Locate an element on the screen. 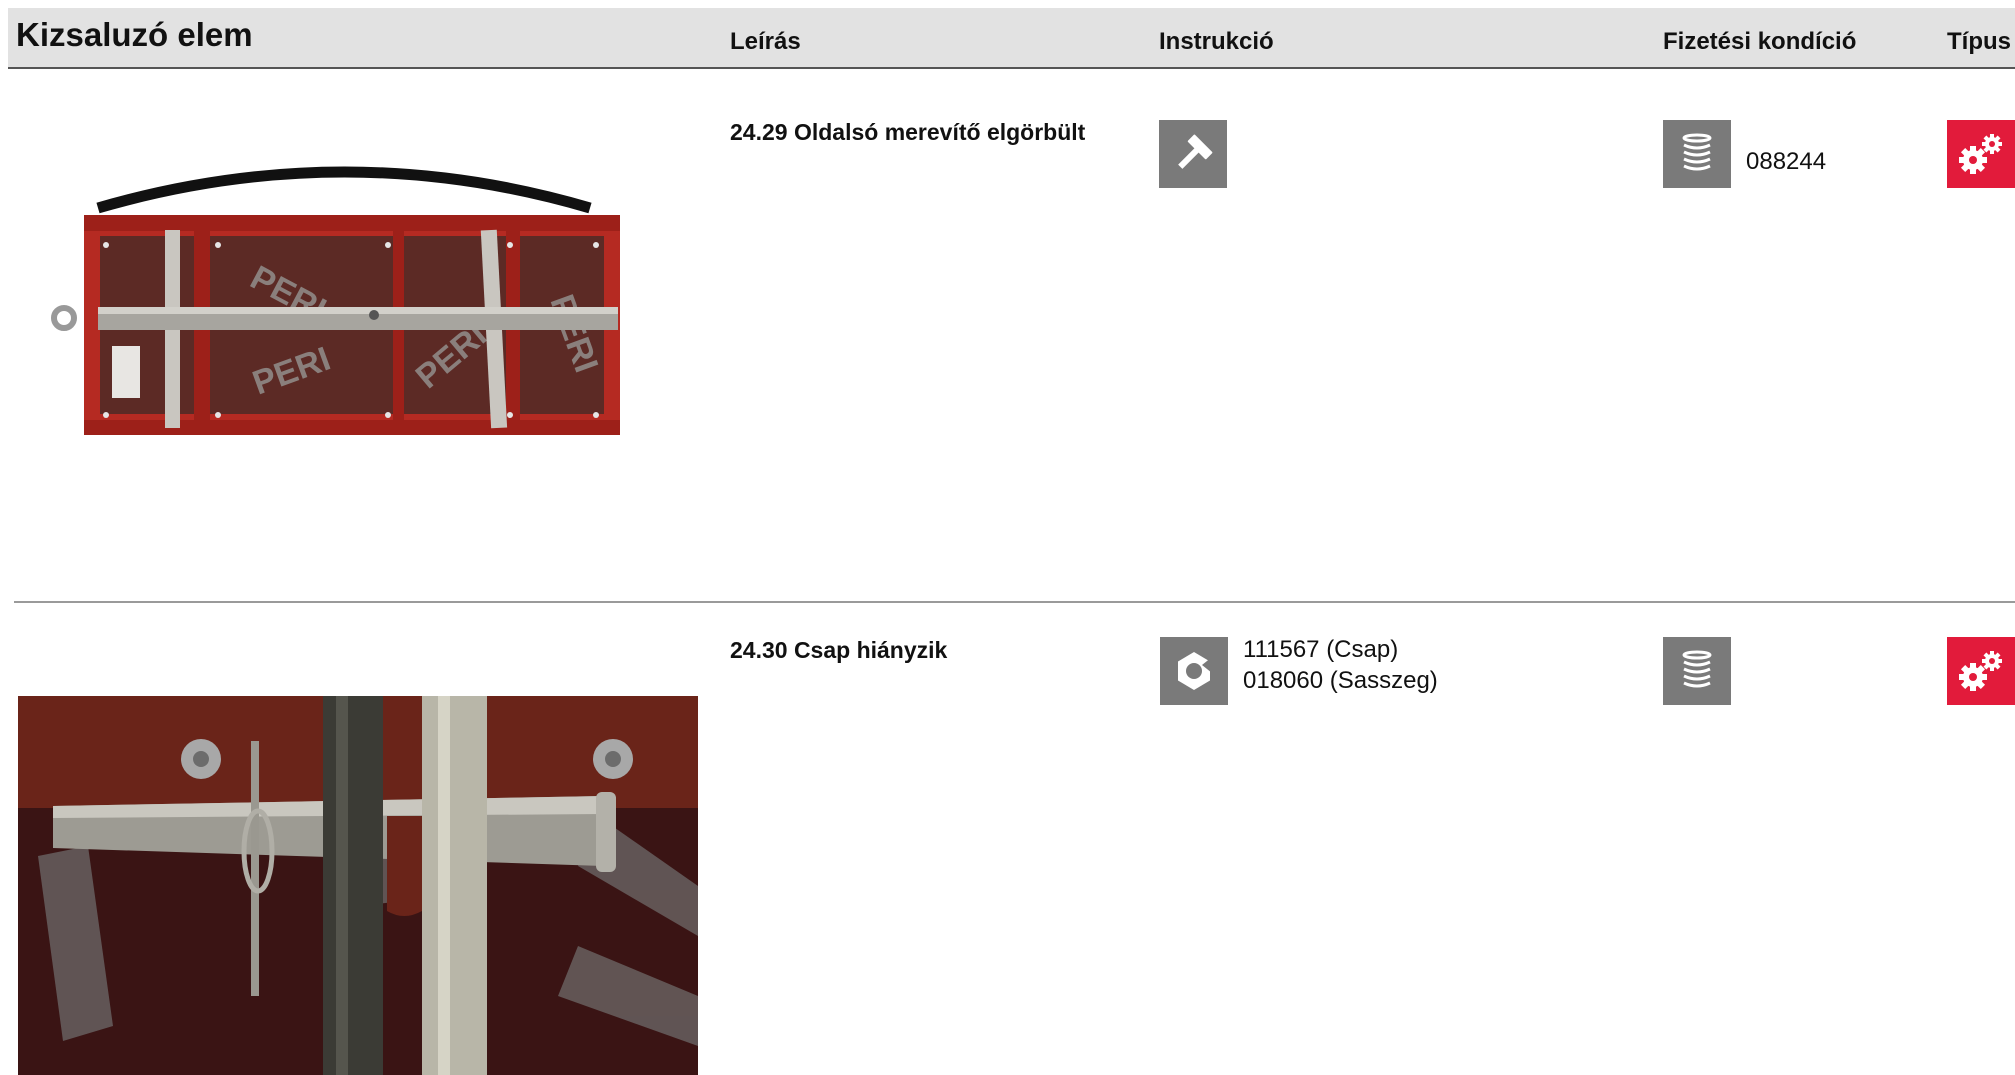 This screenshot has width=2015, height=1075. column-header-payment: Fizetési kondíció is located at coordinates (1760, 41).